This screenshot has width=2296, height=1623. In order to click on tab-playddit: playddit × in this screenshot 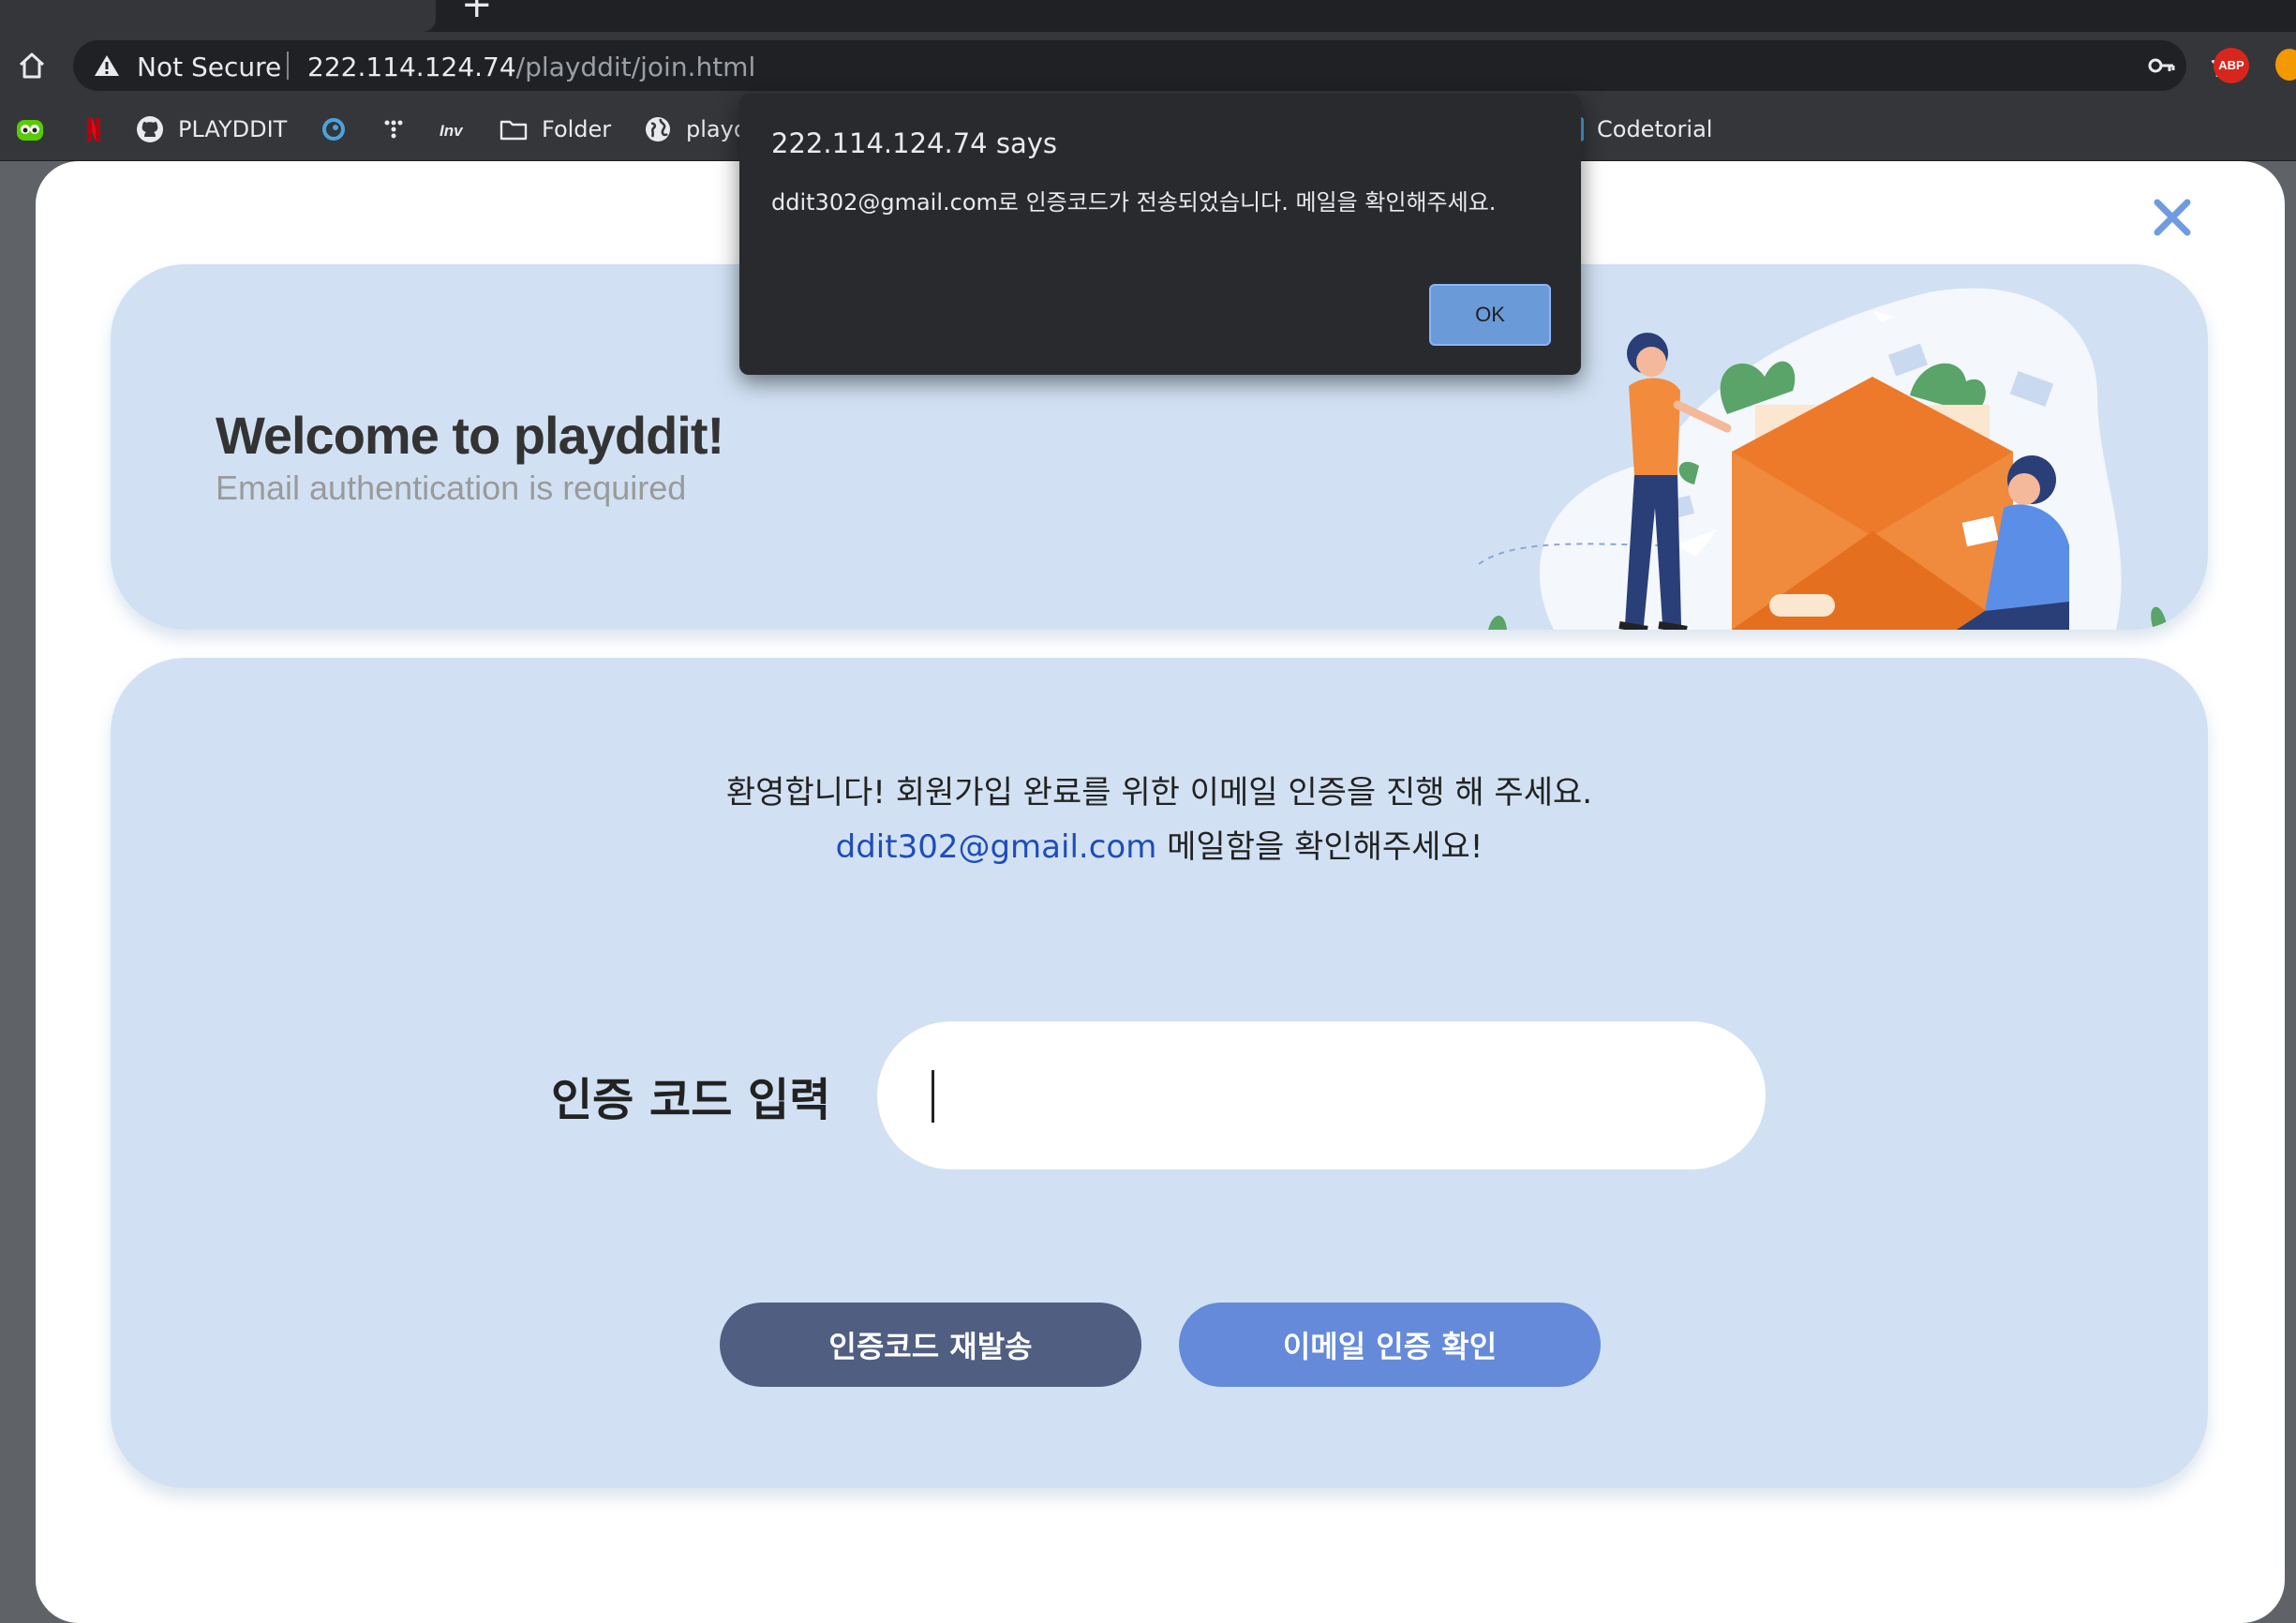, I will do `click(218, 16)`.